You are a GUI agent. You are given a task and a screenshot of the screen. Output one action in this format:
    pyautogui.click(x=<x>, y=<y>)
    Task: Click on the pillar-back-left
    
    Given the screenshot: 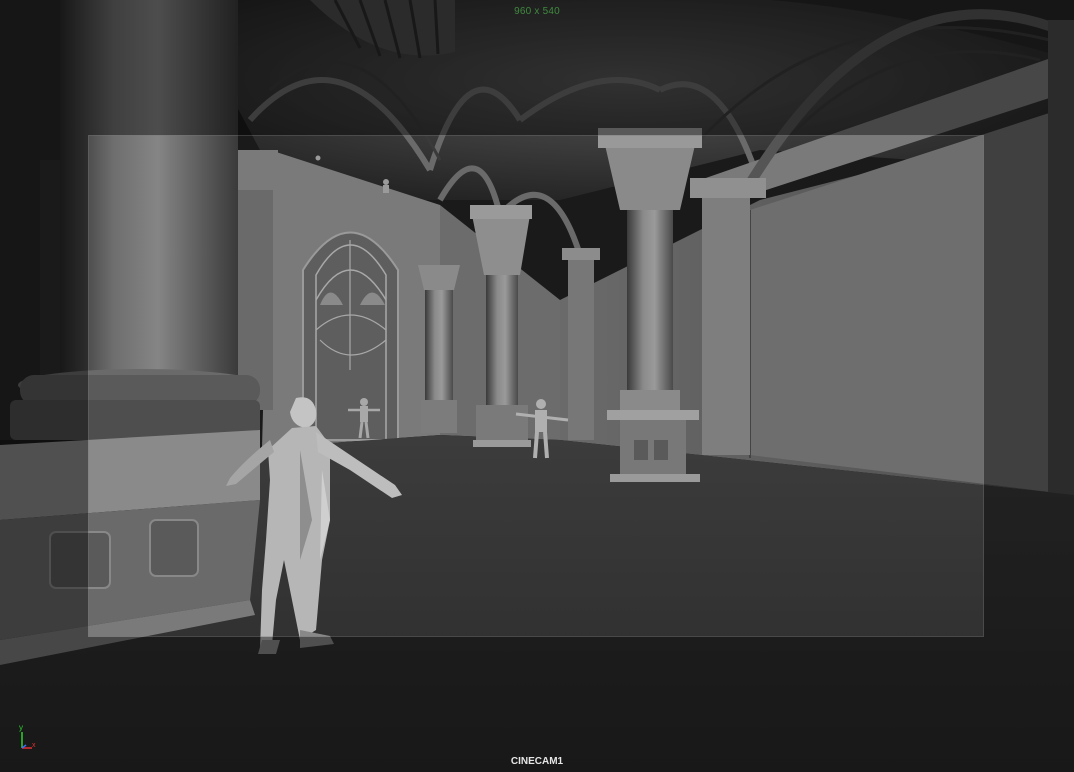 What is the action you would take?
    pyautogui.click(x=255, y=280)
    